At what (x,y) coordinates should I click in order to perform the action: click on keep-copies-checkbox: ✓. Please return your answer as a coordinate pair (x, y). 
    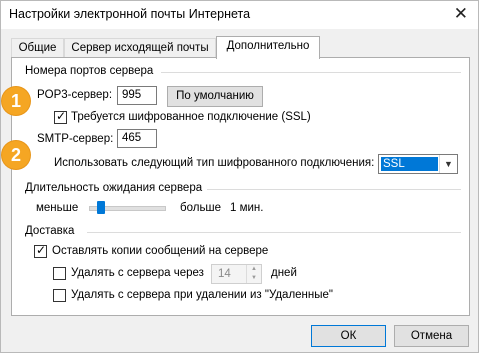
    Looking at the image, I should click on (40, 250).